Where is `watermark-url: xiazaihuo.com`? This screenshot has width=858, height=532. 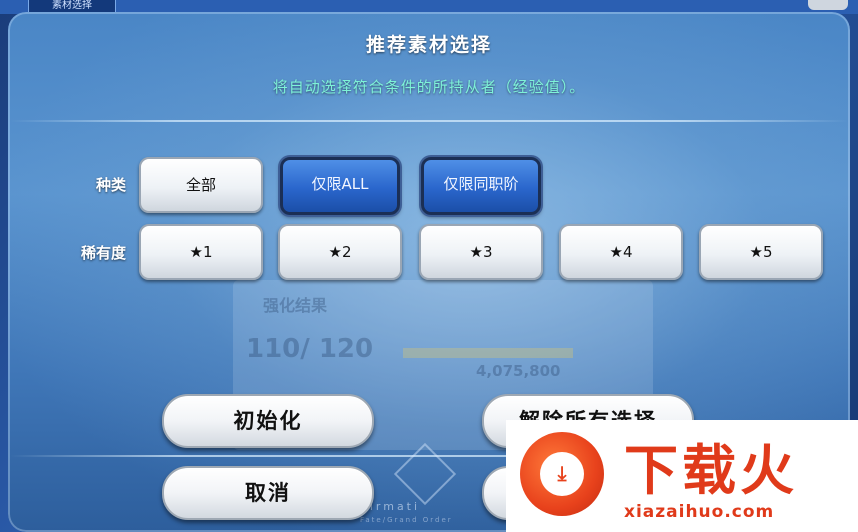 watermark-url: xiazaihuo.com is located at coordinates (699, 512).